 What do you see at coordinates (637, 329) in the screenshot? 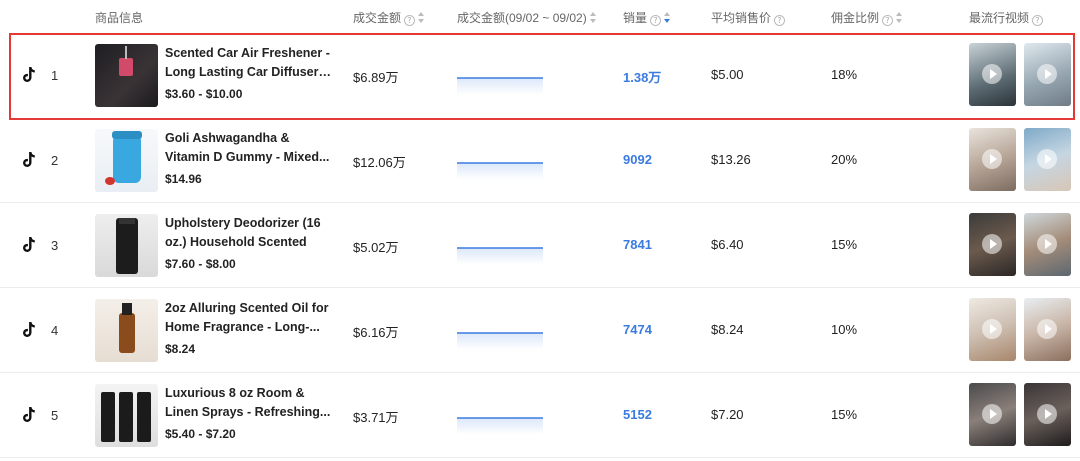
I see `sales-value: 7474` at bounding box center [637, 329].